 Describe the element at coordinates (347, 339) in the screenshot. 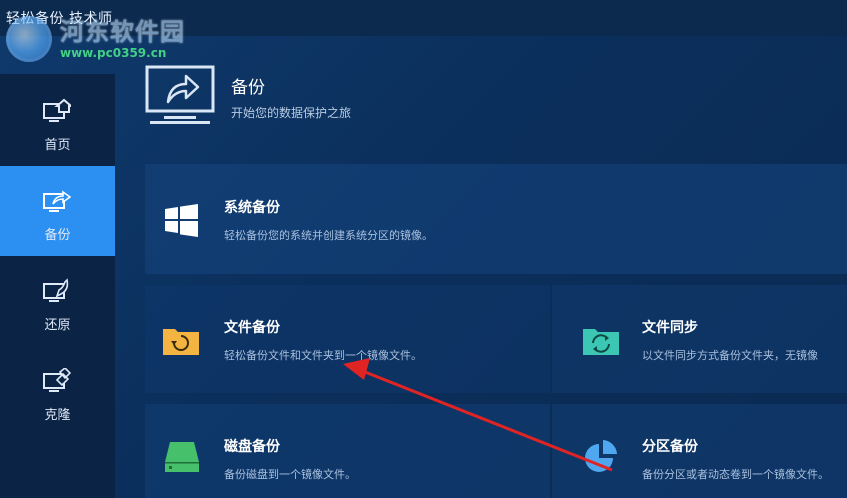

I see `file-backup-card: 文件备份 轻松备份文件和文件夹到一个镜像文件。` at that location.